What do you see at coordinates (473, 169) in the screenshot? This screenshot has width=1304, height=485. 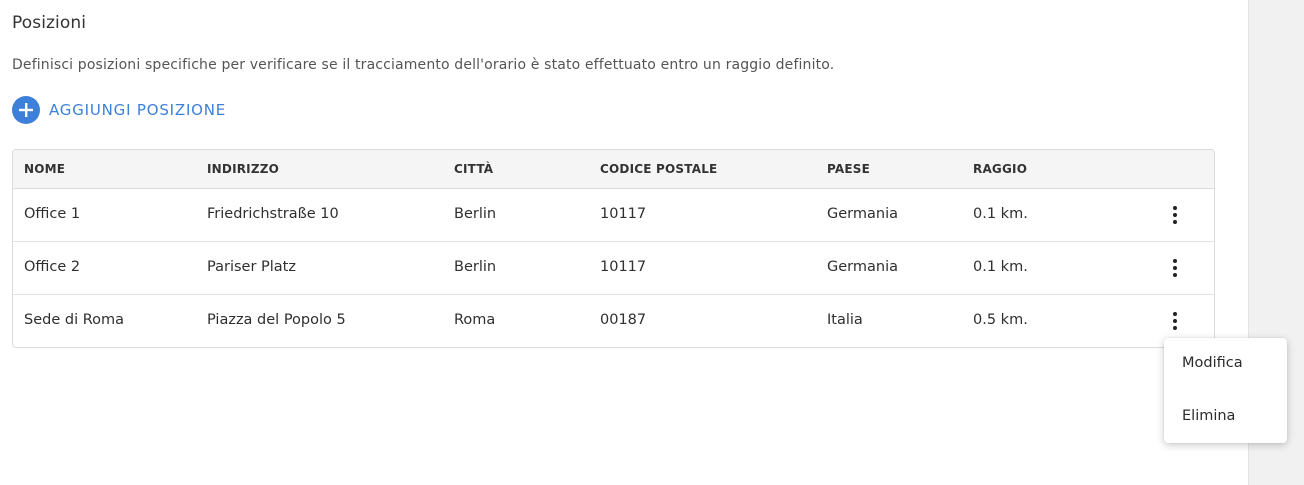 I see `header-city: CITTÀ` at bounding box center [473, 169].